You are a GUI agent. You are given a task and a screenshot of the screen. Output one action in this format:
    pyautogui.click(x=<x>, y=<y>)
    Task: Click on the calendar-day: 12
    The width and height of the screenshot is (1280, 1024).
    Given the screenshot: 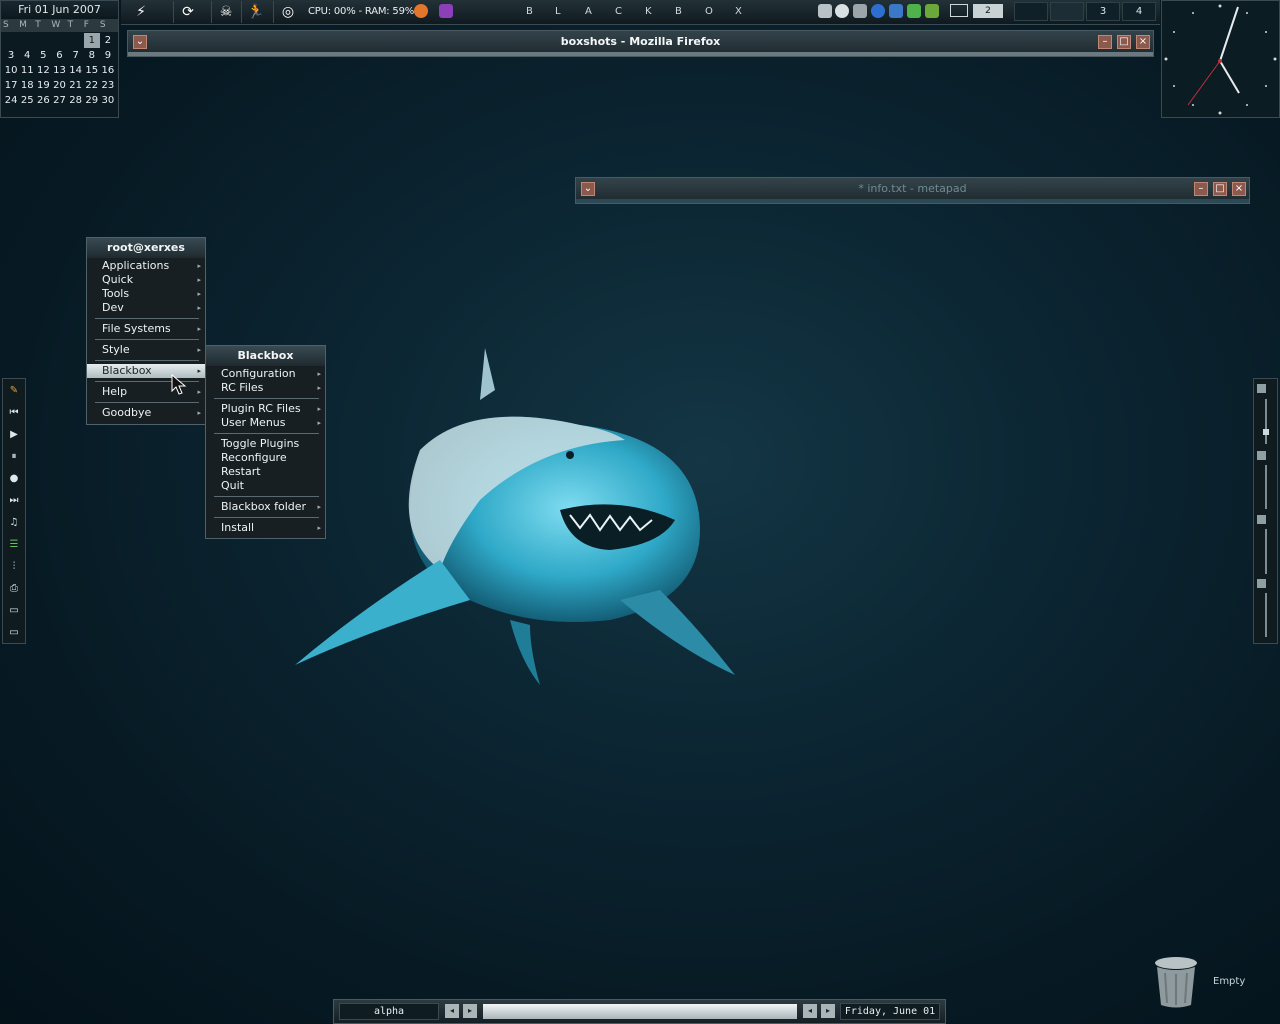 What is the action you would take?
    pyautogui.click(x=43, y=70)
    